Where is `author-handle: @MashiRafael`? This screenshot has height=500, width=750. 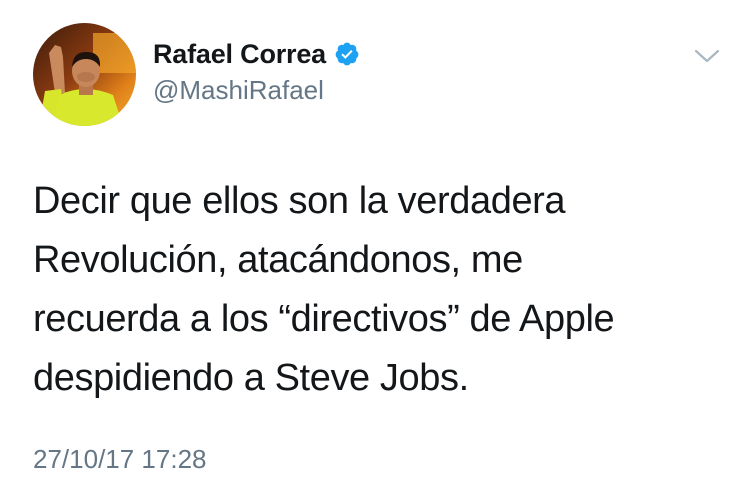
author-handle: @MashiRafael is located at coordinates (238, 90).